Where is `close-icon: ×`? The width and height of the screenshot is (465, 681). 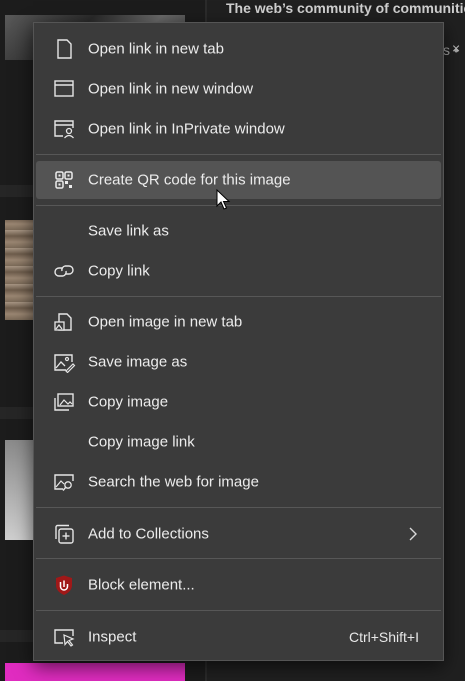 close-icon: × is located at coordinates (456, 48).